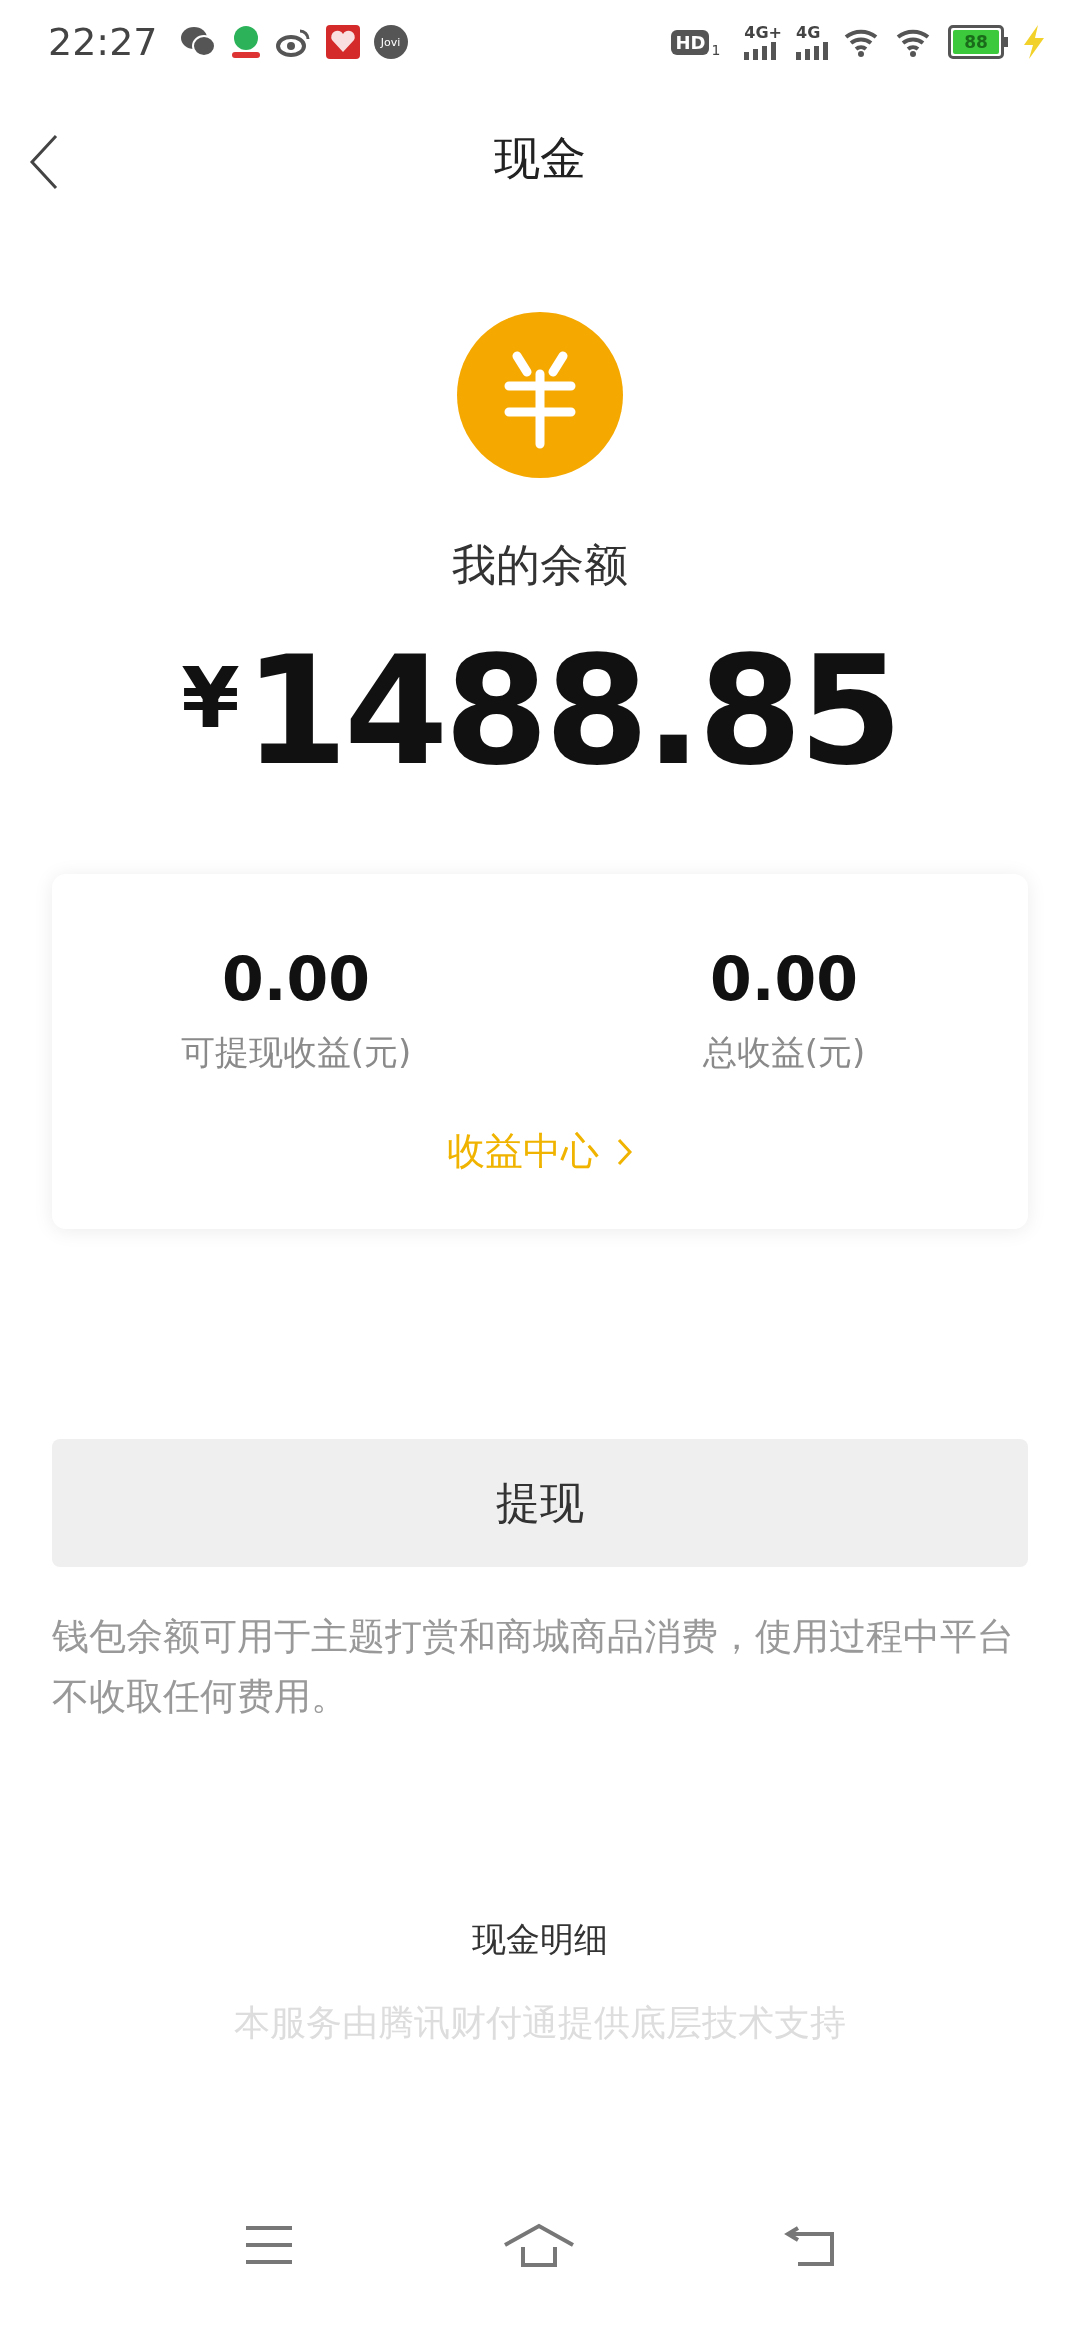 The width and height of the screenshot is (1080, 2340). I want to click on info-text: 钱包余额可用于主题打赏和商城商品消费，使用过程中平台不收取任何费用。, so click(533, 1667).